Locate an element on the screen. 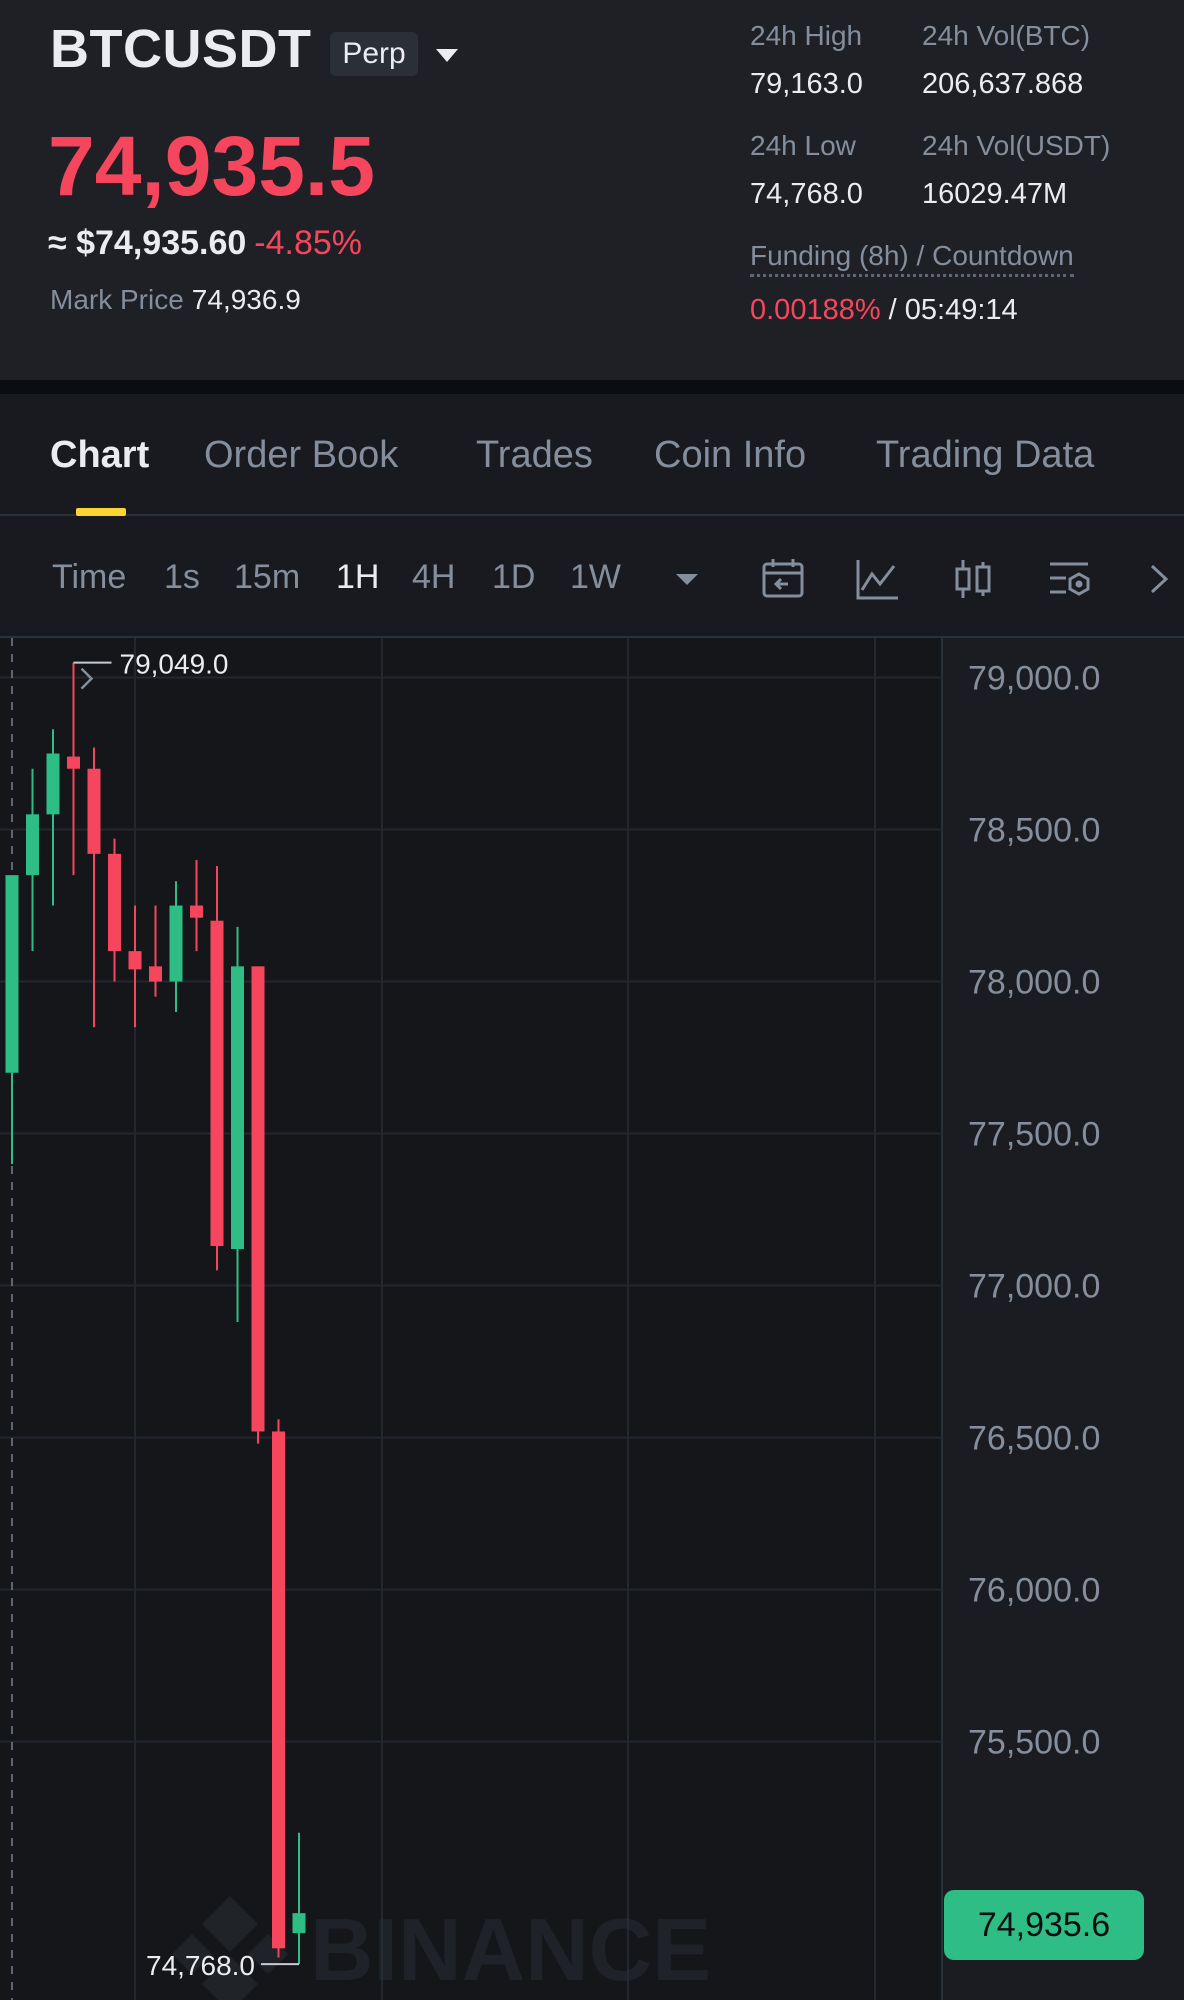  change-percent: -4.85% is located at coordinates (308, 243).